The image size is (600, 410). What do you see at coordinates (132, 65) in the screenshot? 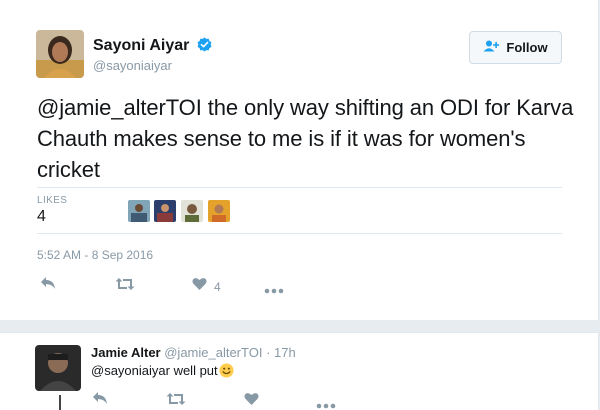
I see `author-handle: @sayoniaiyar` at bounding box center [132, 65].